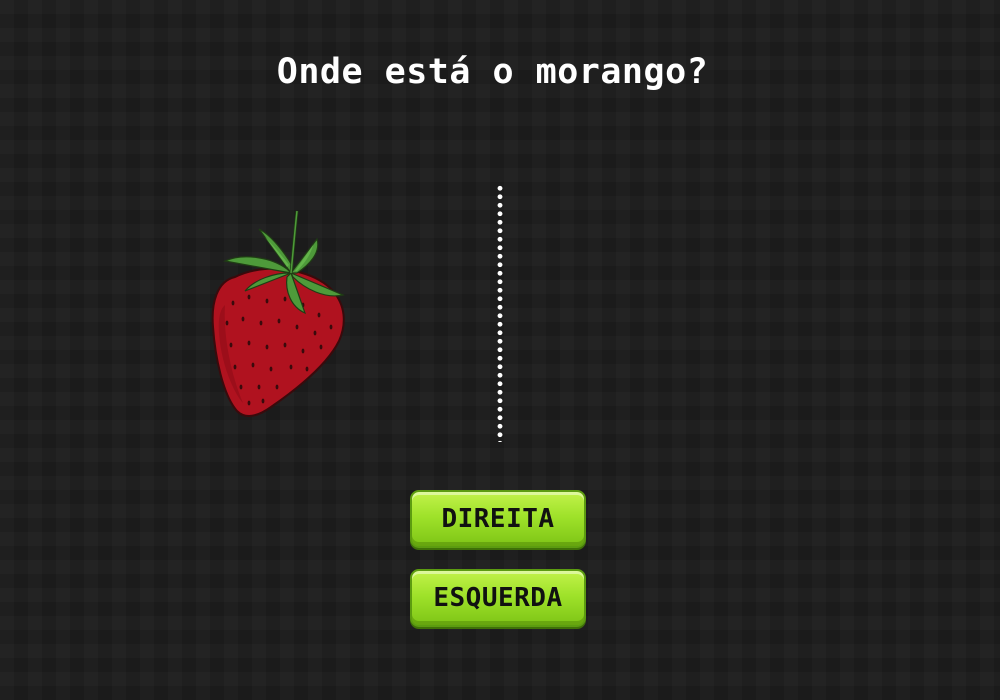  Describe the element at coordinates (500, 313) in the screenshot. I see `center-dotted-divider` at that location.